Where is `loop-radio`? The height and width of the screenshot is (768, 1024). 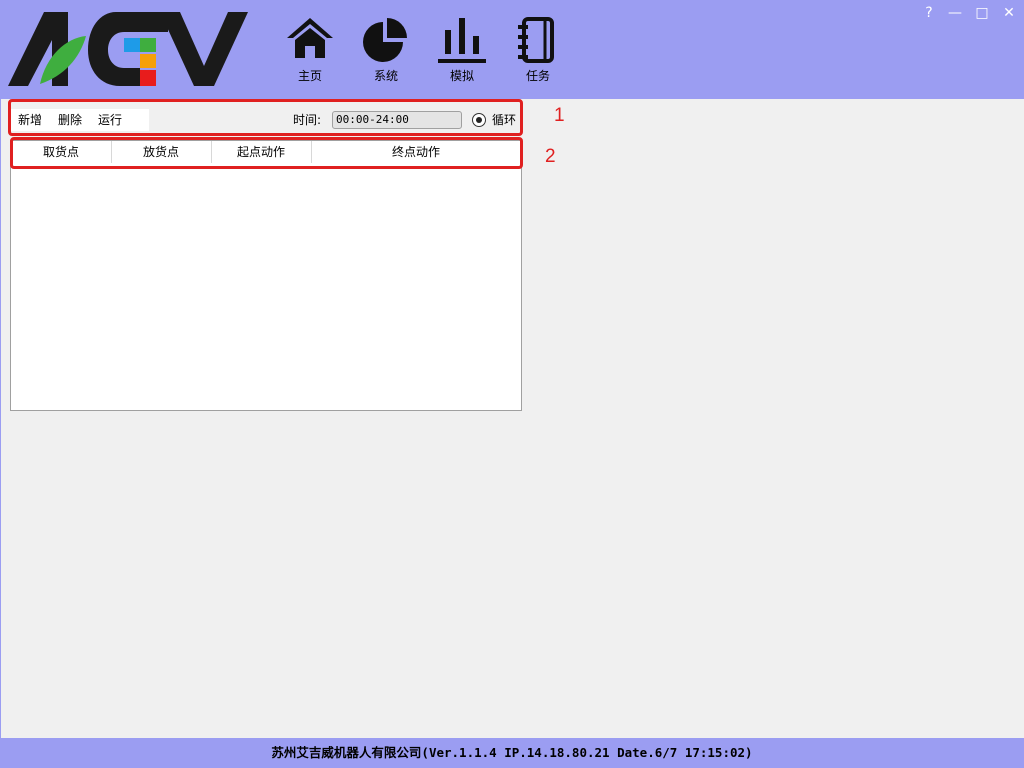
loop-radio is located at coordinates (479, 120).